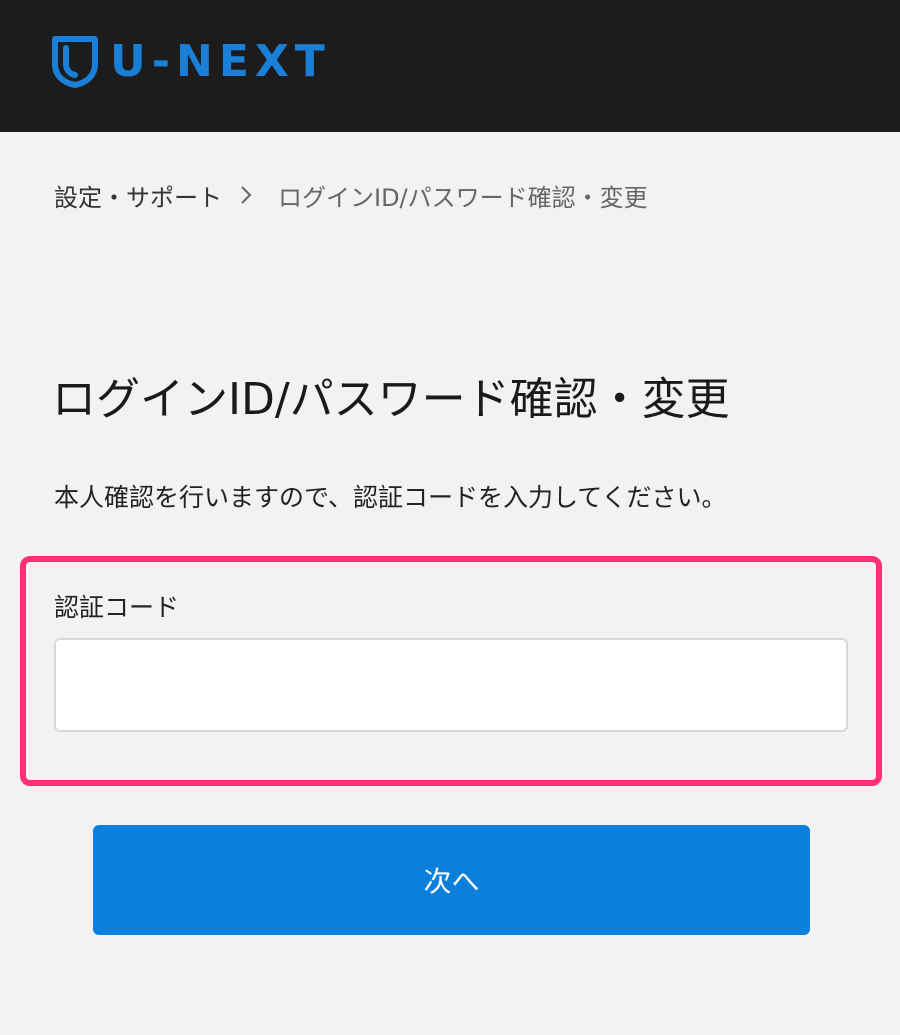  I want to click on logo-text: U-NEXT, so click(220, 61).